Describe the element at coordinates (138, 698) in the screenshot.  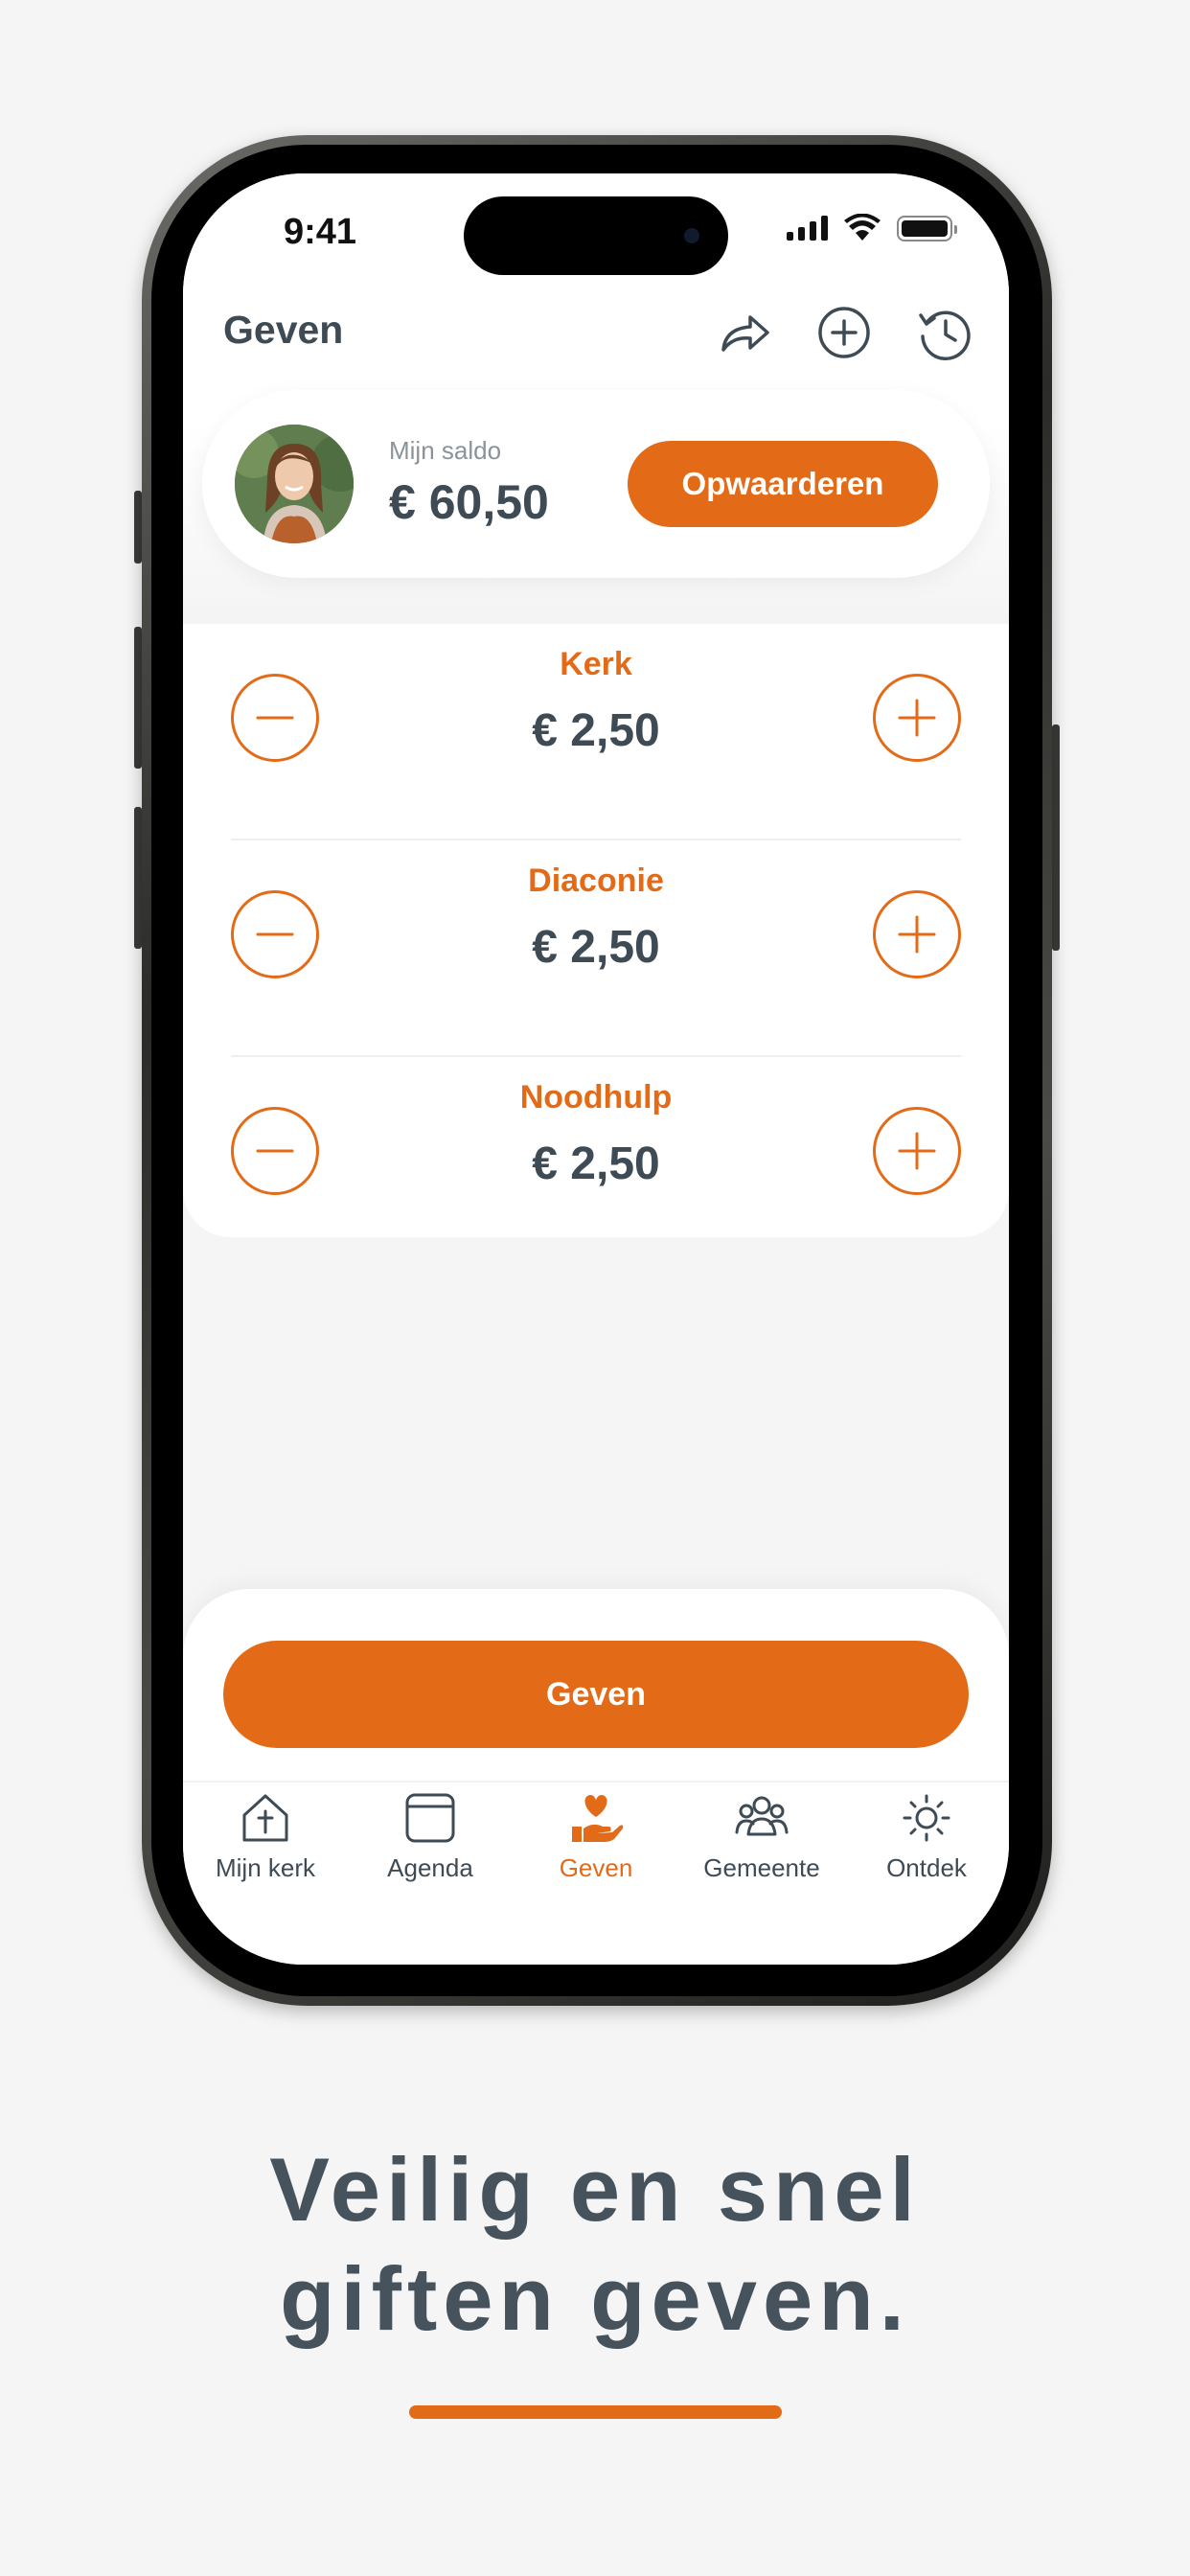
I see `volume-up-button` at that location.